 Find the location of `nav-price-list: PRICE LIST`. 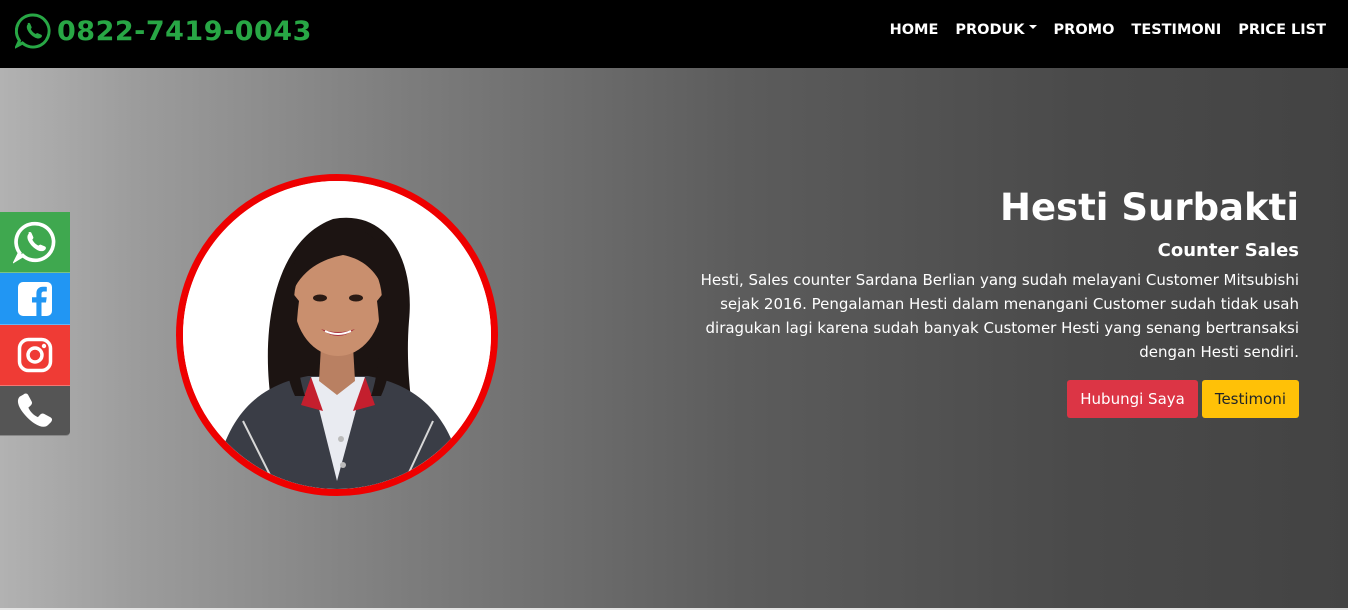

nav-price-list: PRICE LIST is located at coordinates (1282, 30).